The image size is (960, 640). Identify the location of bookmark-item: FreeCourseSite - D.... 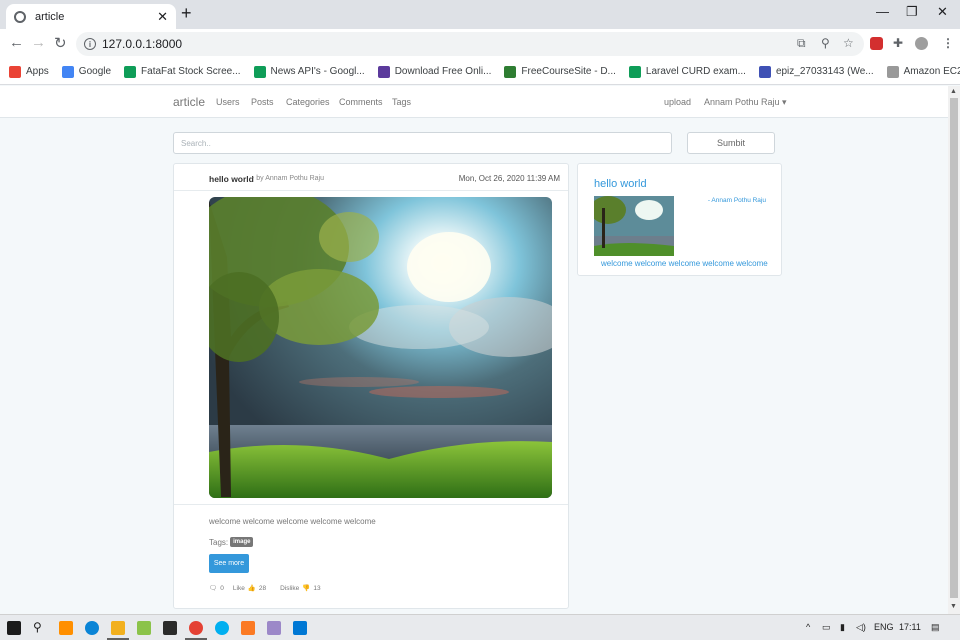
(560, 71).